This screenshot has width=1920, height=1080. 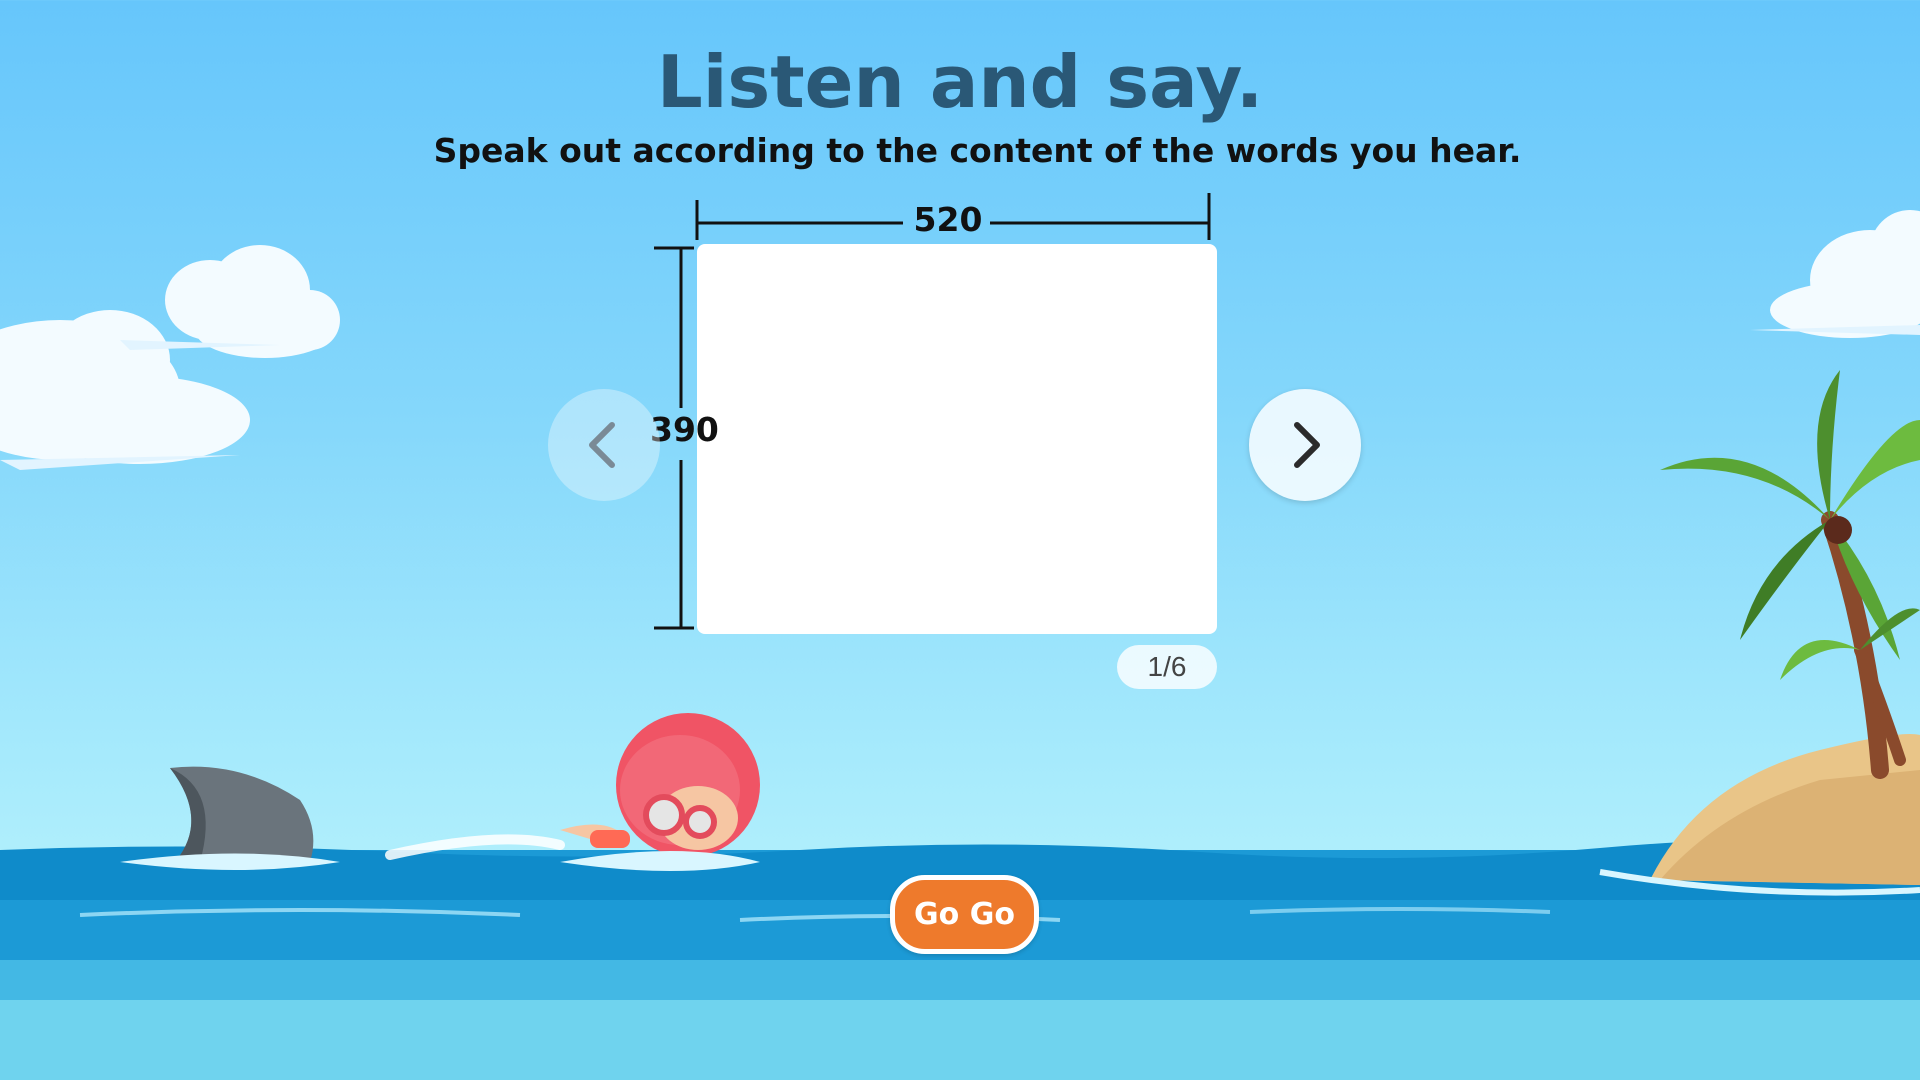 What do you see at coordinates (1835, 274) in the screenshot?
I see `cloud-right` at bounding box center [1835, 274].